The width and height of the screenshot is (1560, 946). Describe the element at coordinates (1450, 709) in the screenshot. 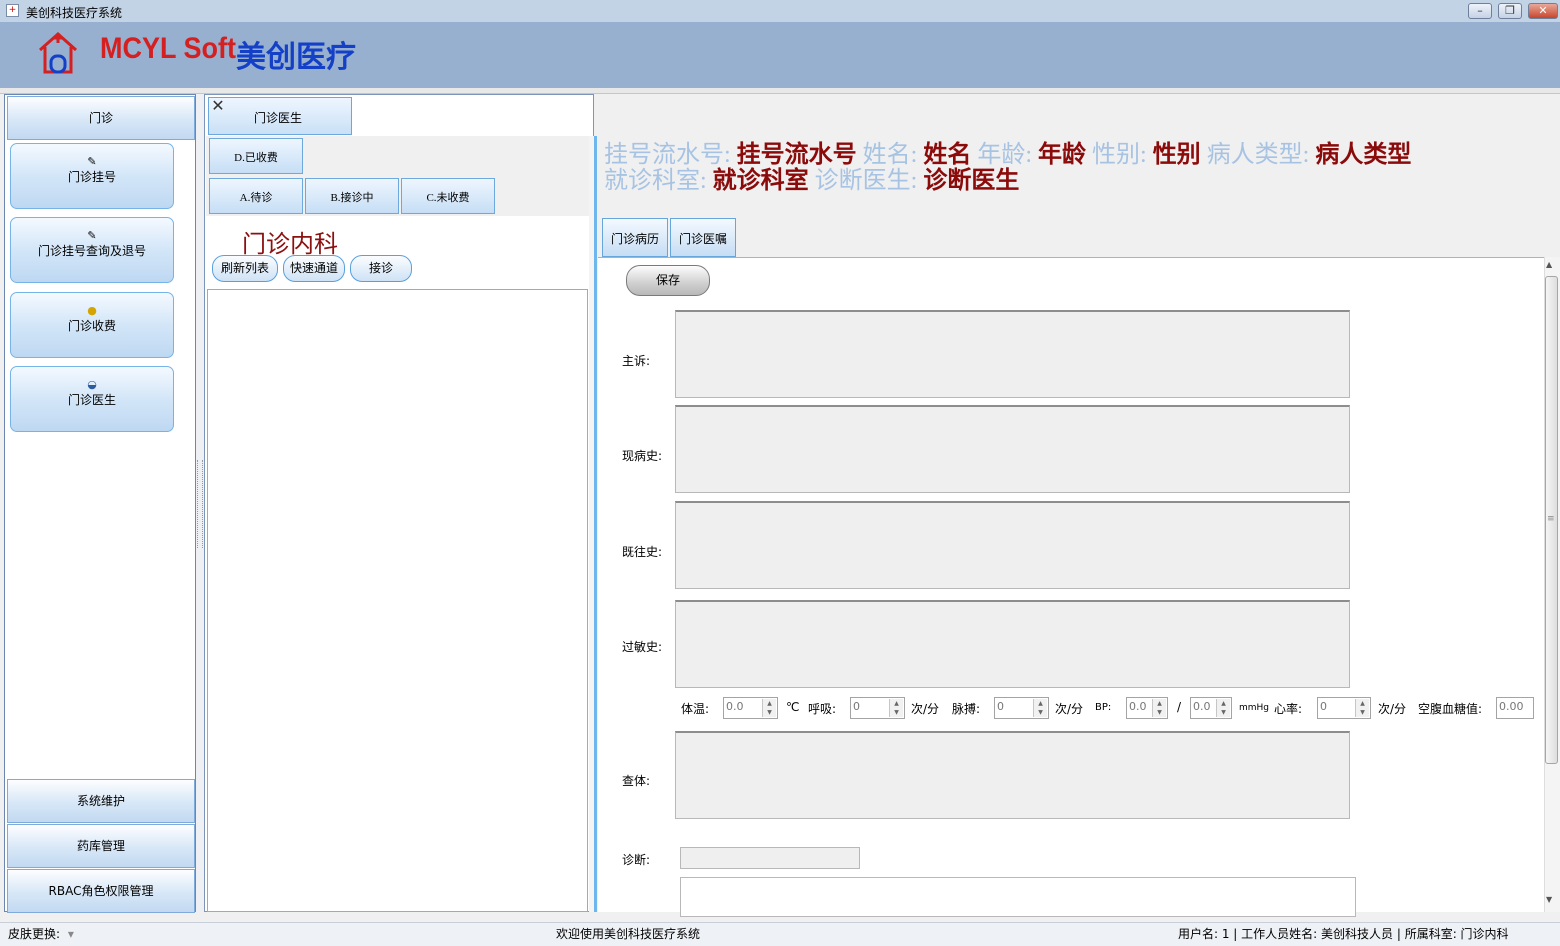

I see `fasting-glucose-label: 空腹血糖值:` at that location.